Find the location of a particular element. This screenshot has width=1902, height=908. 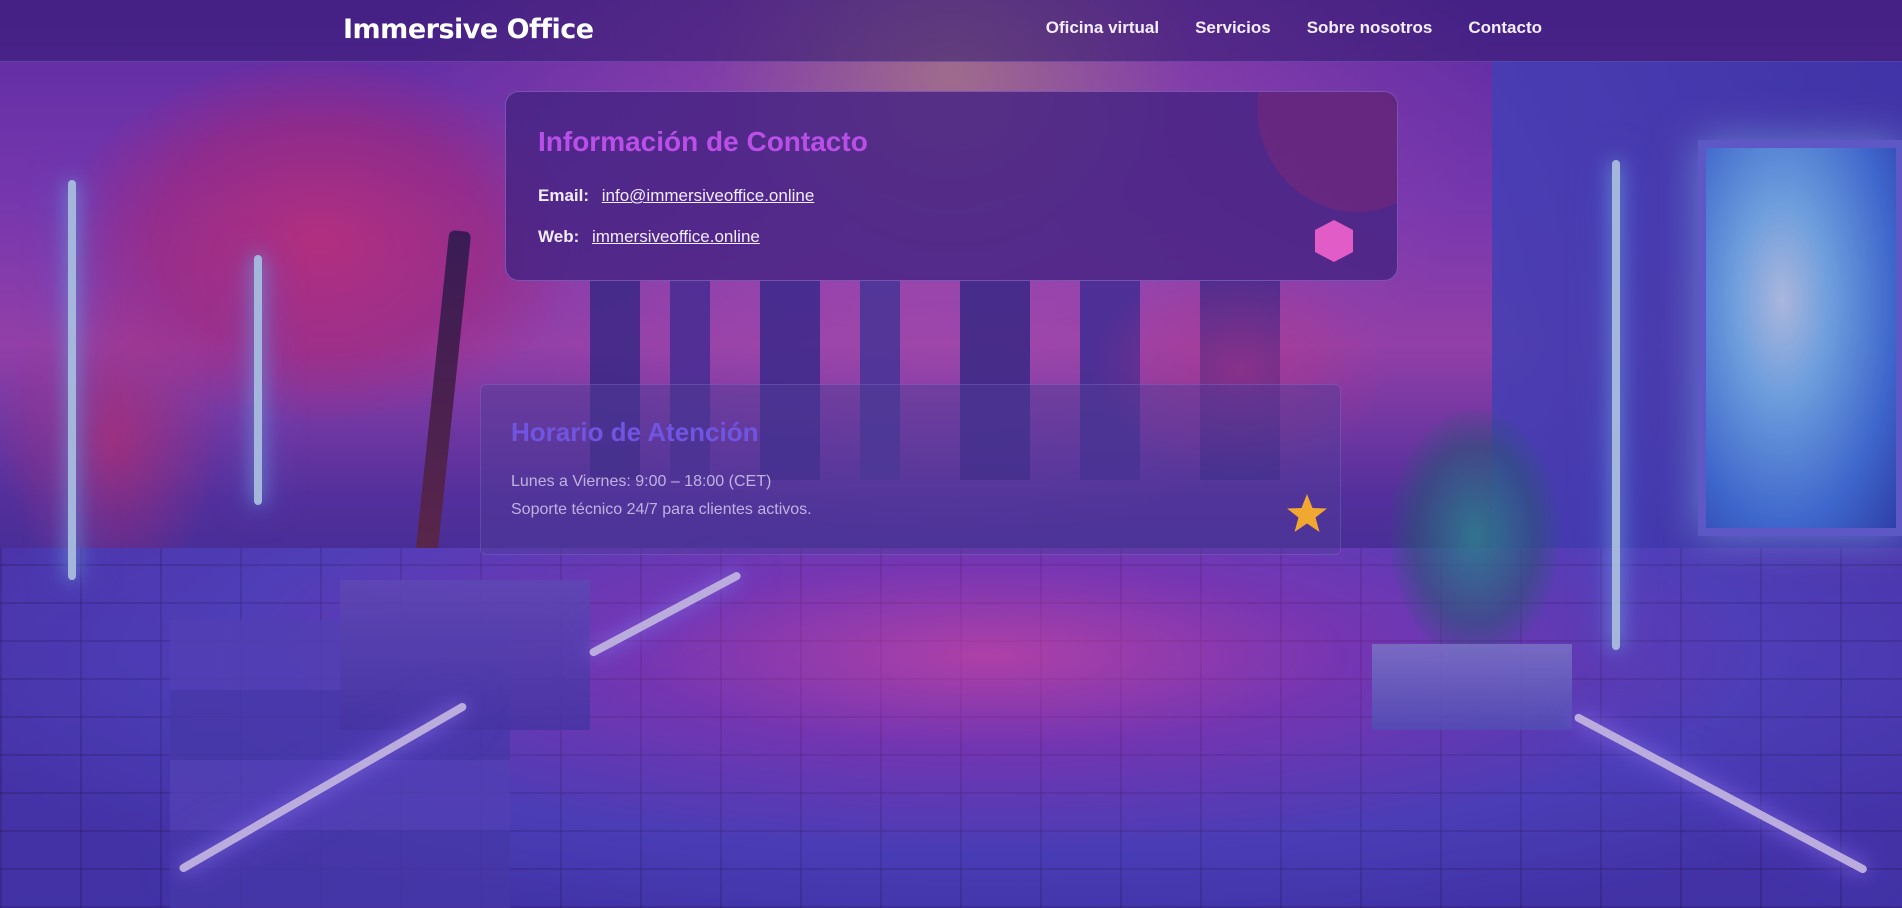

web-link: immersiveoffice.online is located at coordinates (676, 236).